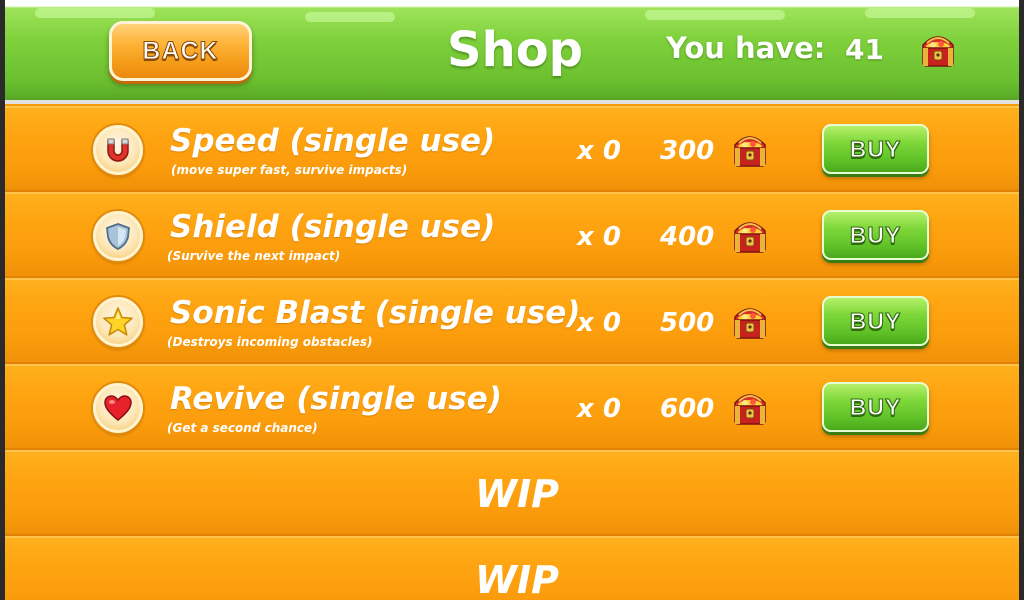 The width and height of the screenshot is (1024, 600). What do you see at coordinates (687, 151) in the screenshot?
I see `item-price: 300` at bounding box center [687, 151].